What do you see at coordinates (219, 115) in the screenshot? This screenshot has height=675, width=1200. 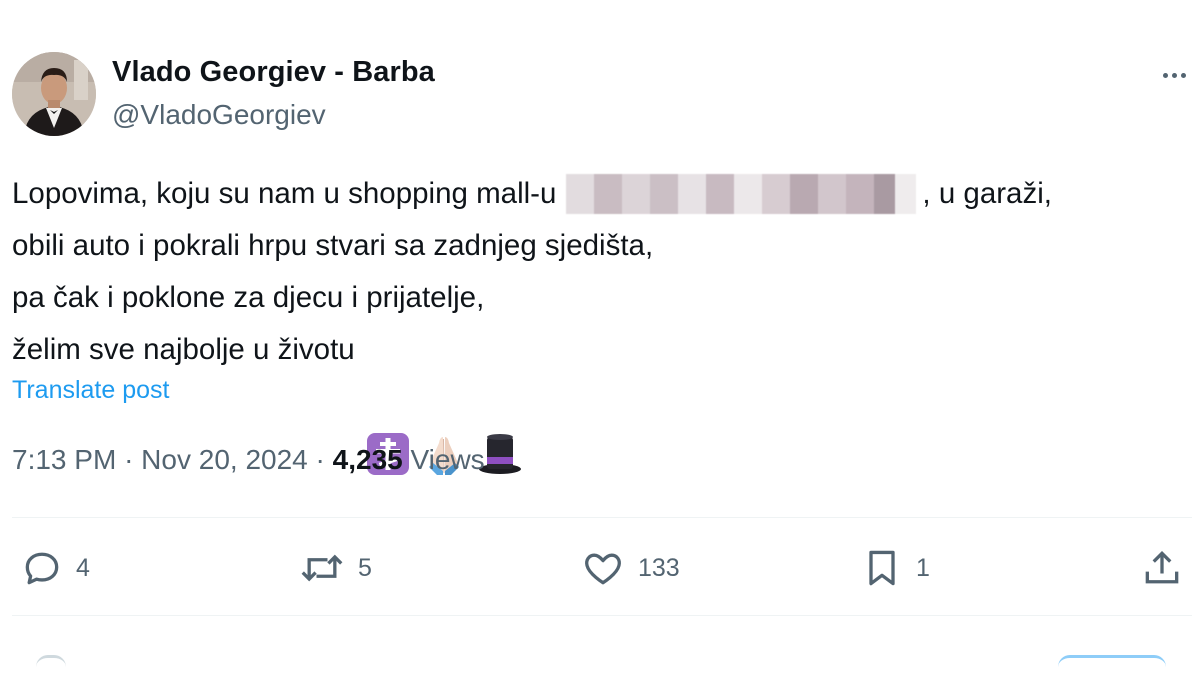 I see `handle: @VladoGeorgiev` at bounding box center [219, 115].